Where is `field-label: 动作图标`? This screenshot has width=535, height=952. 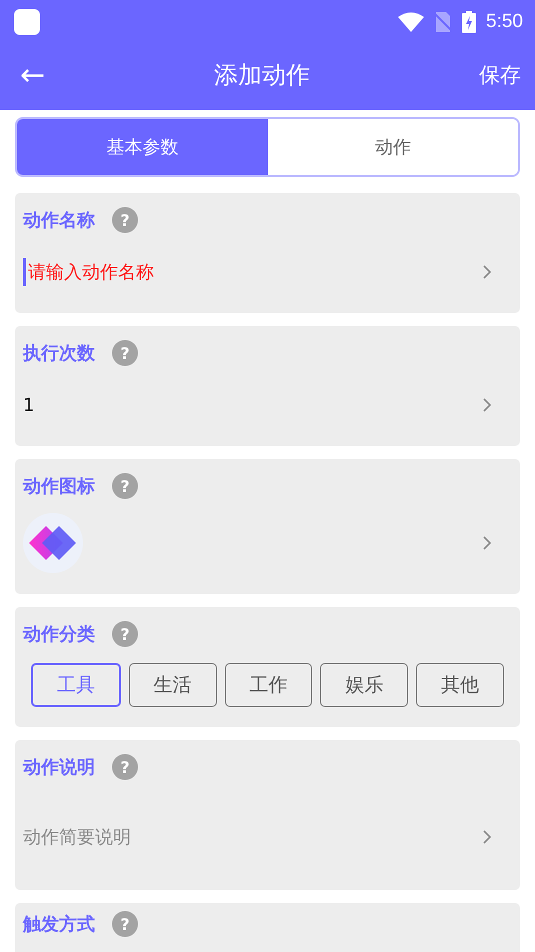 field-label: 动作图标 is located at coordinates (59, 486).